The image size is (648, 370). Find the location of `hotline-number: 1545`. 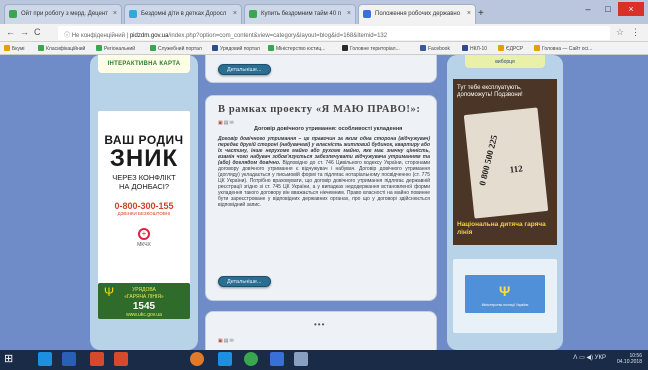

hotline-number: 1545 is located at coordinates (144, 306).